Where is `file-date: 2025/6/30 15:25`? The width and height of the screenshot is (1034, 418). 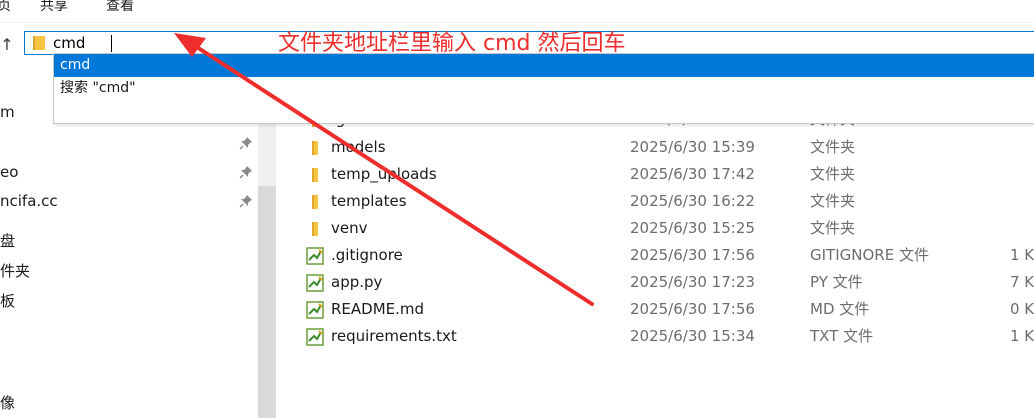 file-date: 2025/6/30 15:25 is located at coordinates (692, 228).